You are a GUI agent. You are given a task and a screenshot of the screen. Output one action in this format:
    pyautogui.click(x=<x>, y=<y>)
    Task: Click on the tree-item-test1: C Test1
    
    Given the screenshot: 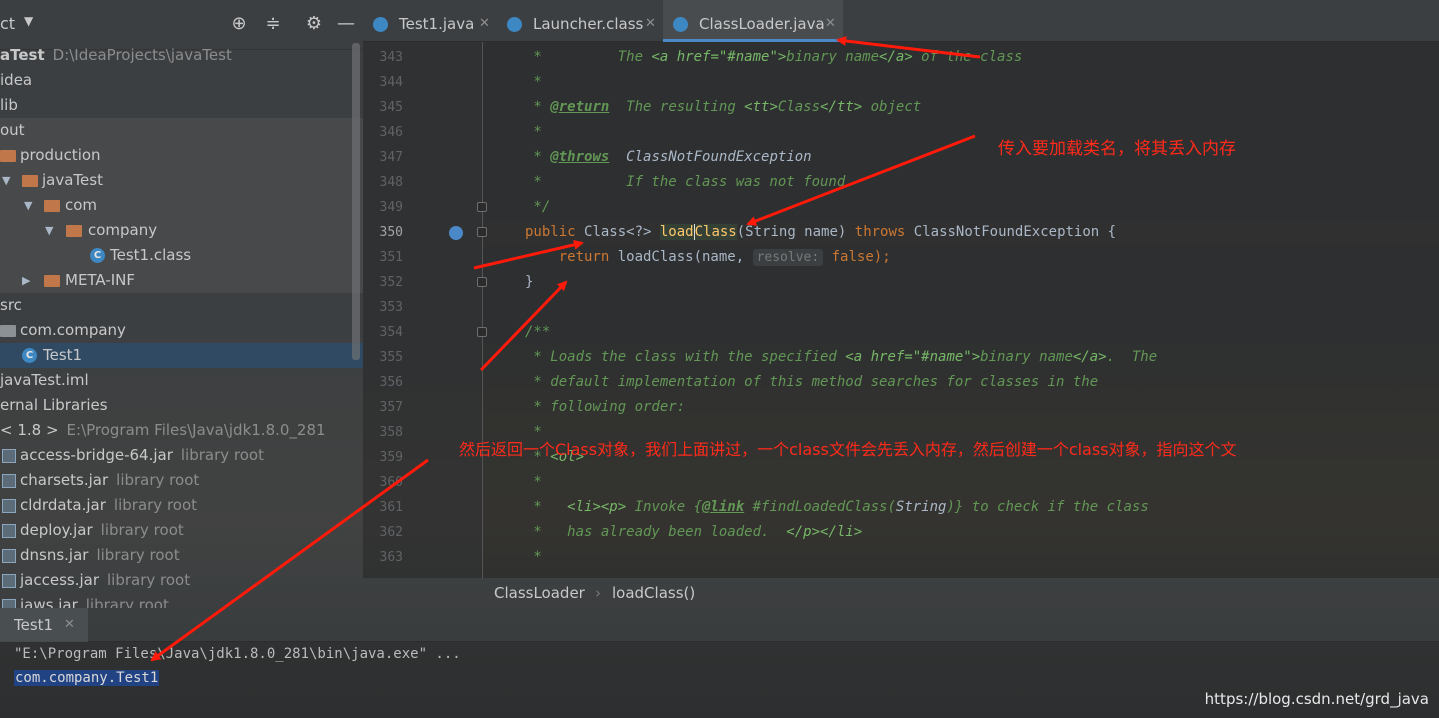 What is the action you would take?
    pyautogui.click(x=181, y=355)
    